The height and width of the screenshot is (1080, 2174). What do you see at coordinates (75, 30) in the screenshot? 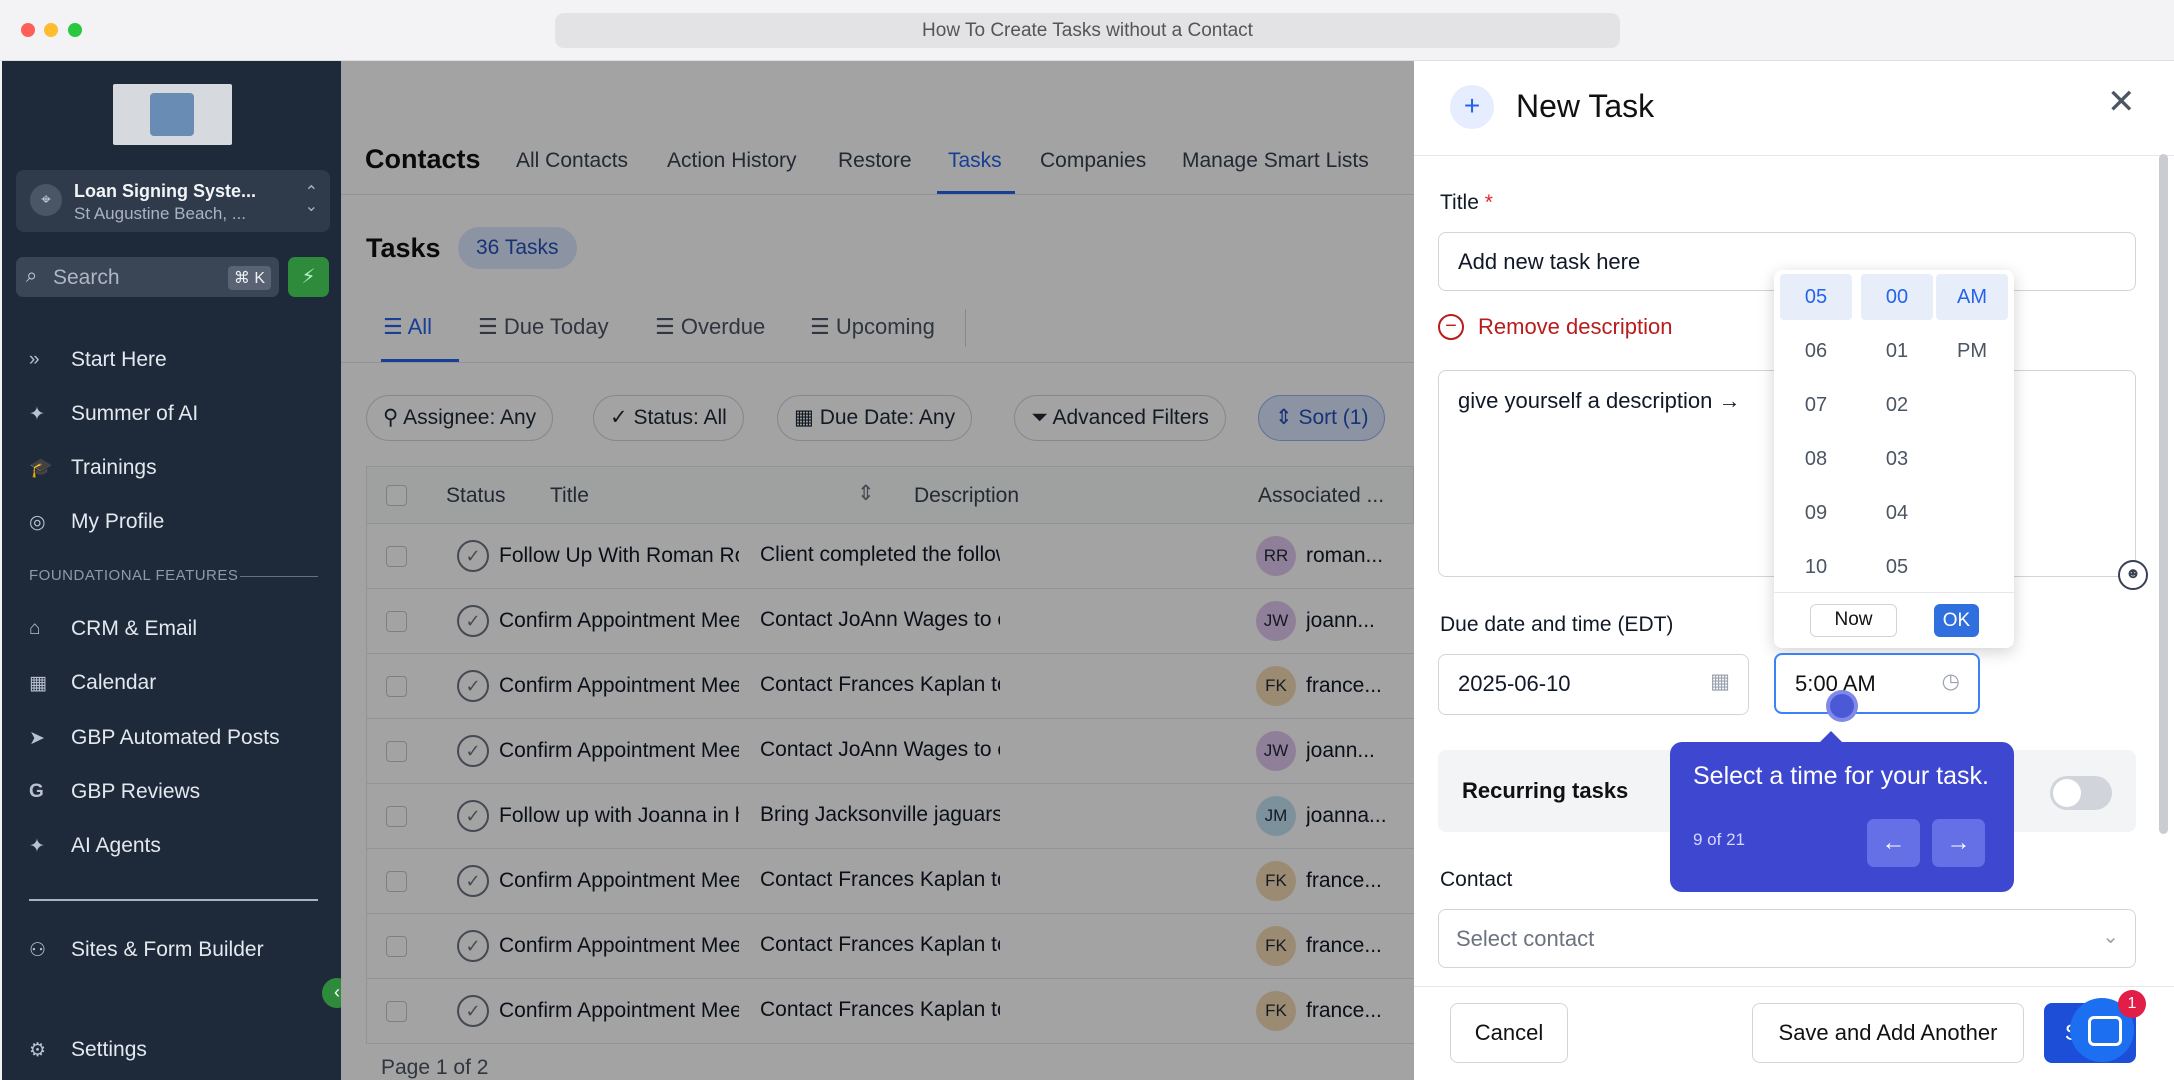
I see `maximize-window-icon` at bounding box center [75, 30].